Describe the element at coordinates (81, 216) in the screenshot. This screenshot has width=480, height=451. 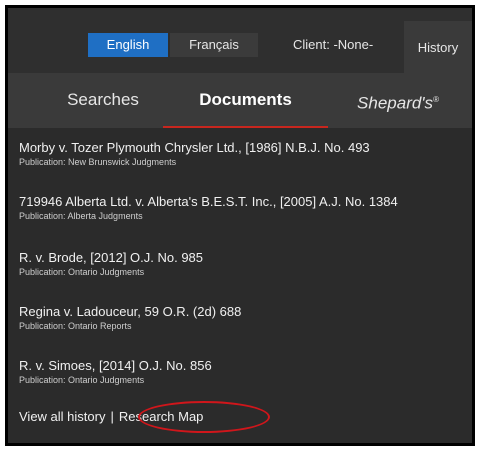
I see `document-publication: Publication: Alberta Judgments` at that location.